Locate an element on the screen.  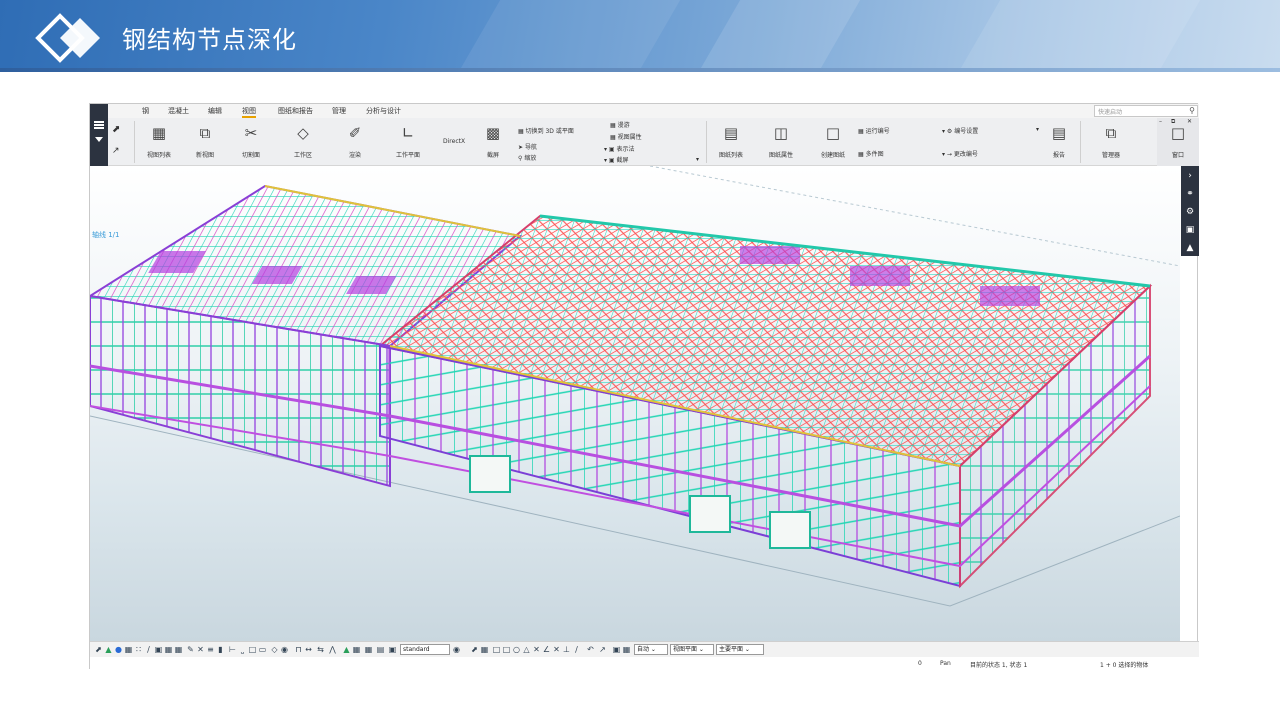
ribbon-expand-icon: ▾ is located at coordinates (697, 159).